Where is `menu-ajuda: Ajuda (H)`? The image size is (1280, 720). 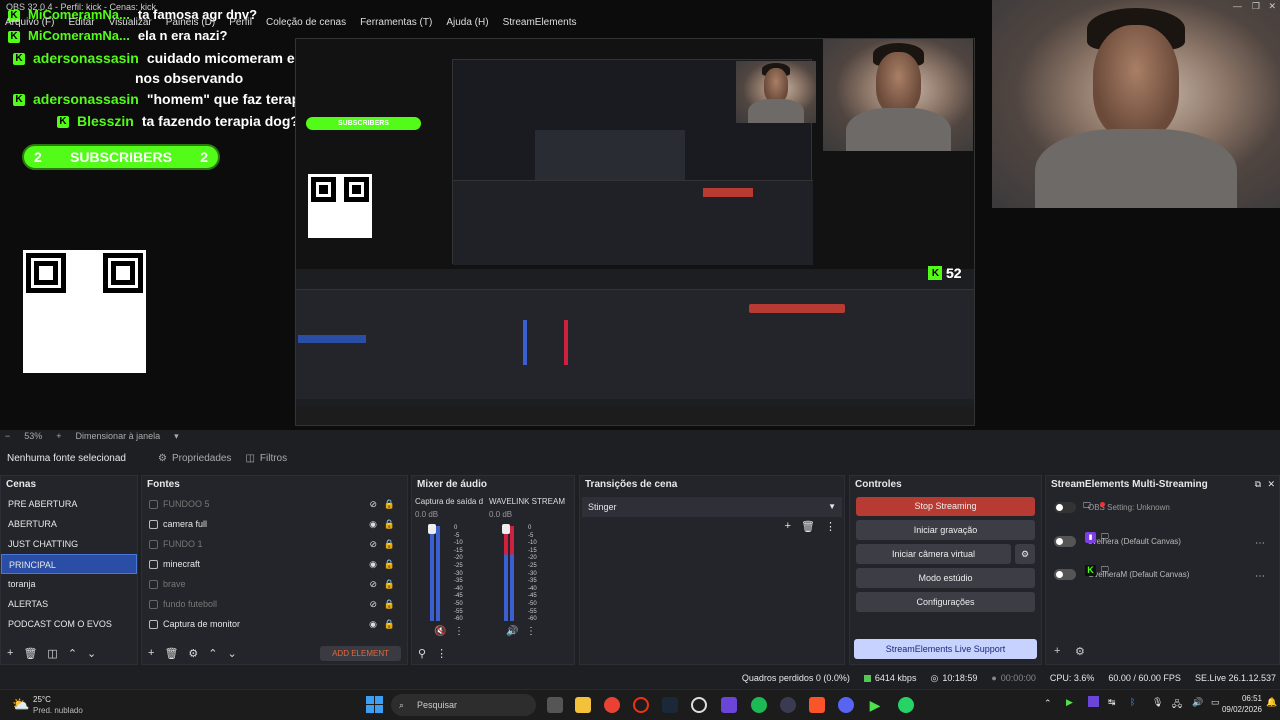 menu-ajuda: Ajuda (H) is located at coordinates (467, 24).